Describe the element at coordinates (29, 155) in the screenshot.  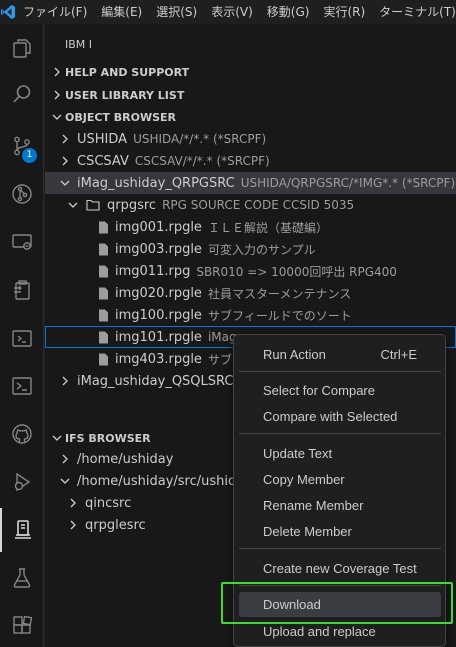
I see `scm-badge: 1` at that location.